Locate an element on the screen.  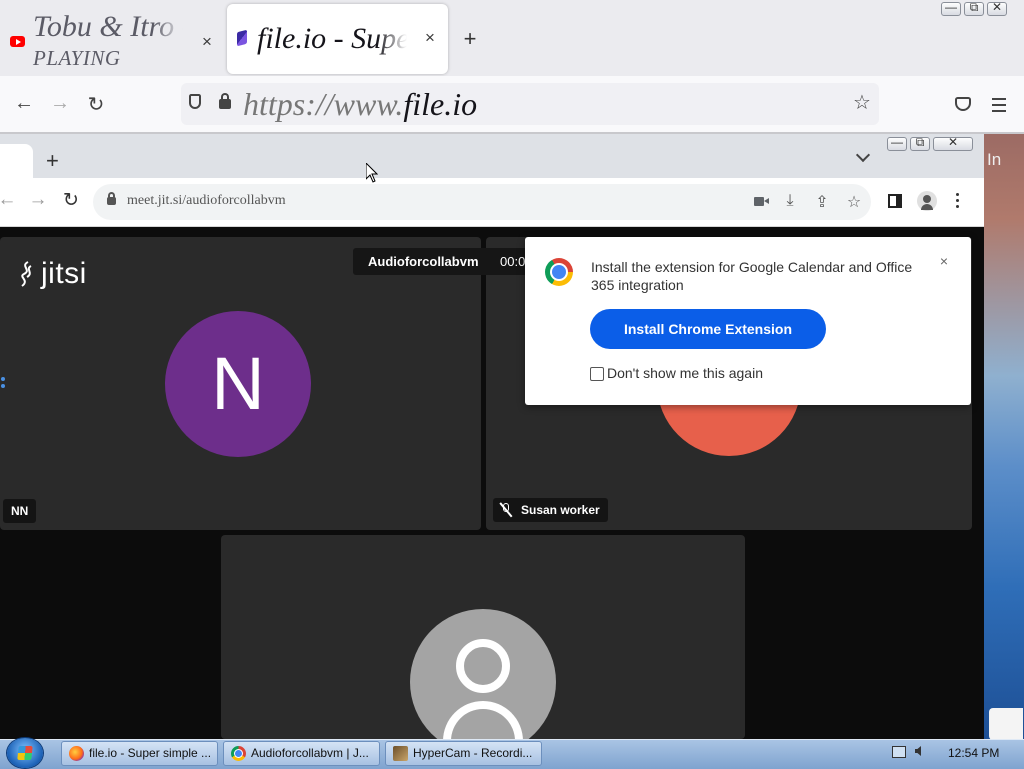
participant-name-tag: Susan worker is located at coordinates (550, 510).